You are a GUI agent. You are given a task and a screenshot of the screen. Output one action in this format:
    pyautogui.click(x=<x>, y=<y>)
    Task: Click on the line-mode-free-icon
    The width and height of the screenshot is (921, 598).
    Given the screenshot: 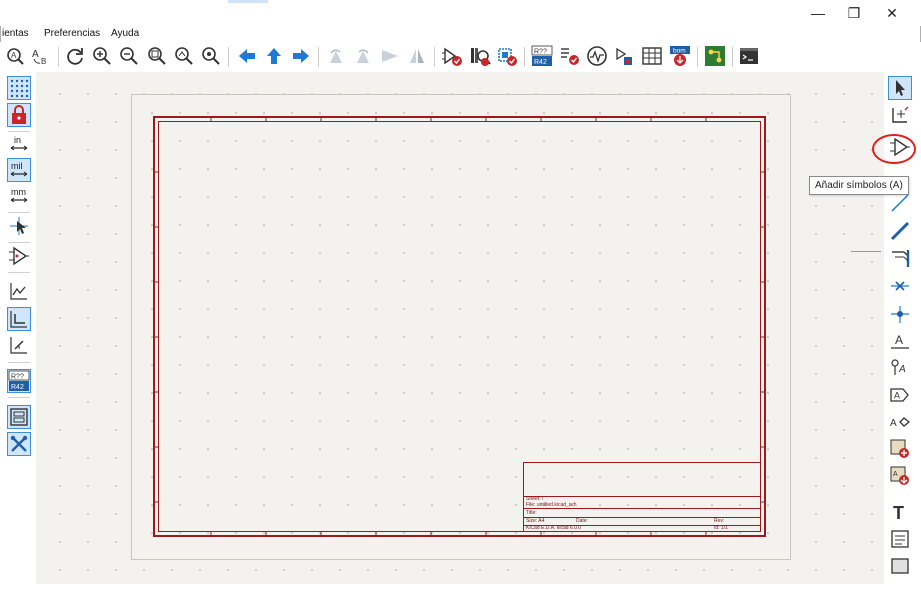 What is the action you would take?
    pyautogui.click(x=19, y=292)
    